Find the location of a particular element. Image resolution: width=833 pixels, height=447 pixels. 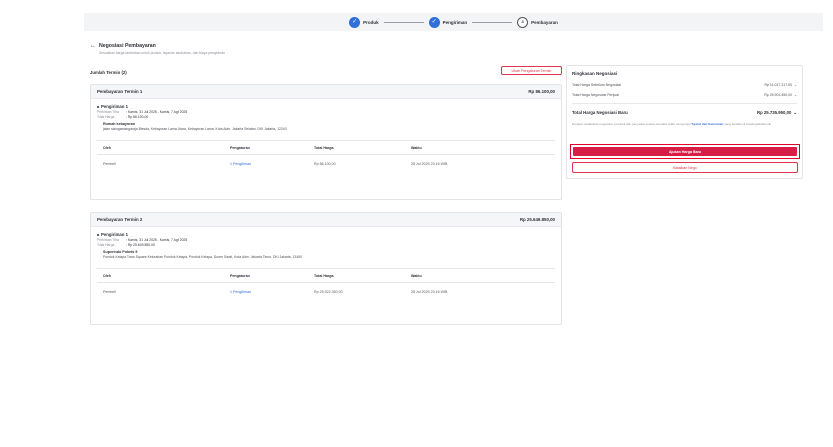

address-name: Superindo Pokets 9 is located at coordinates (120, 252).